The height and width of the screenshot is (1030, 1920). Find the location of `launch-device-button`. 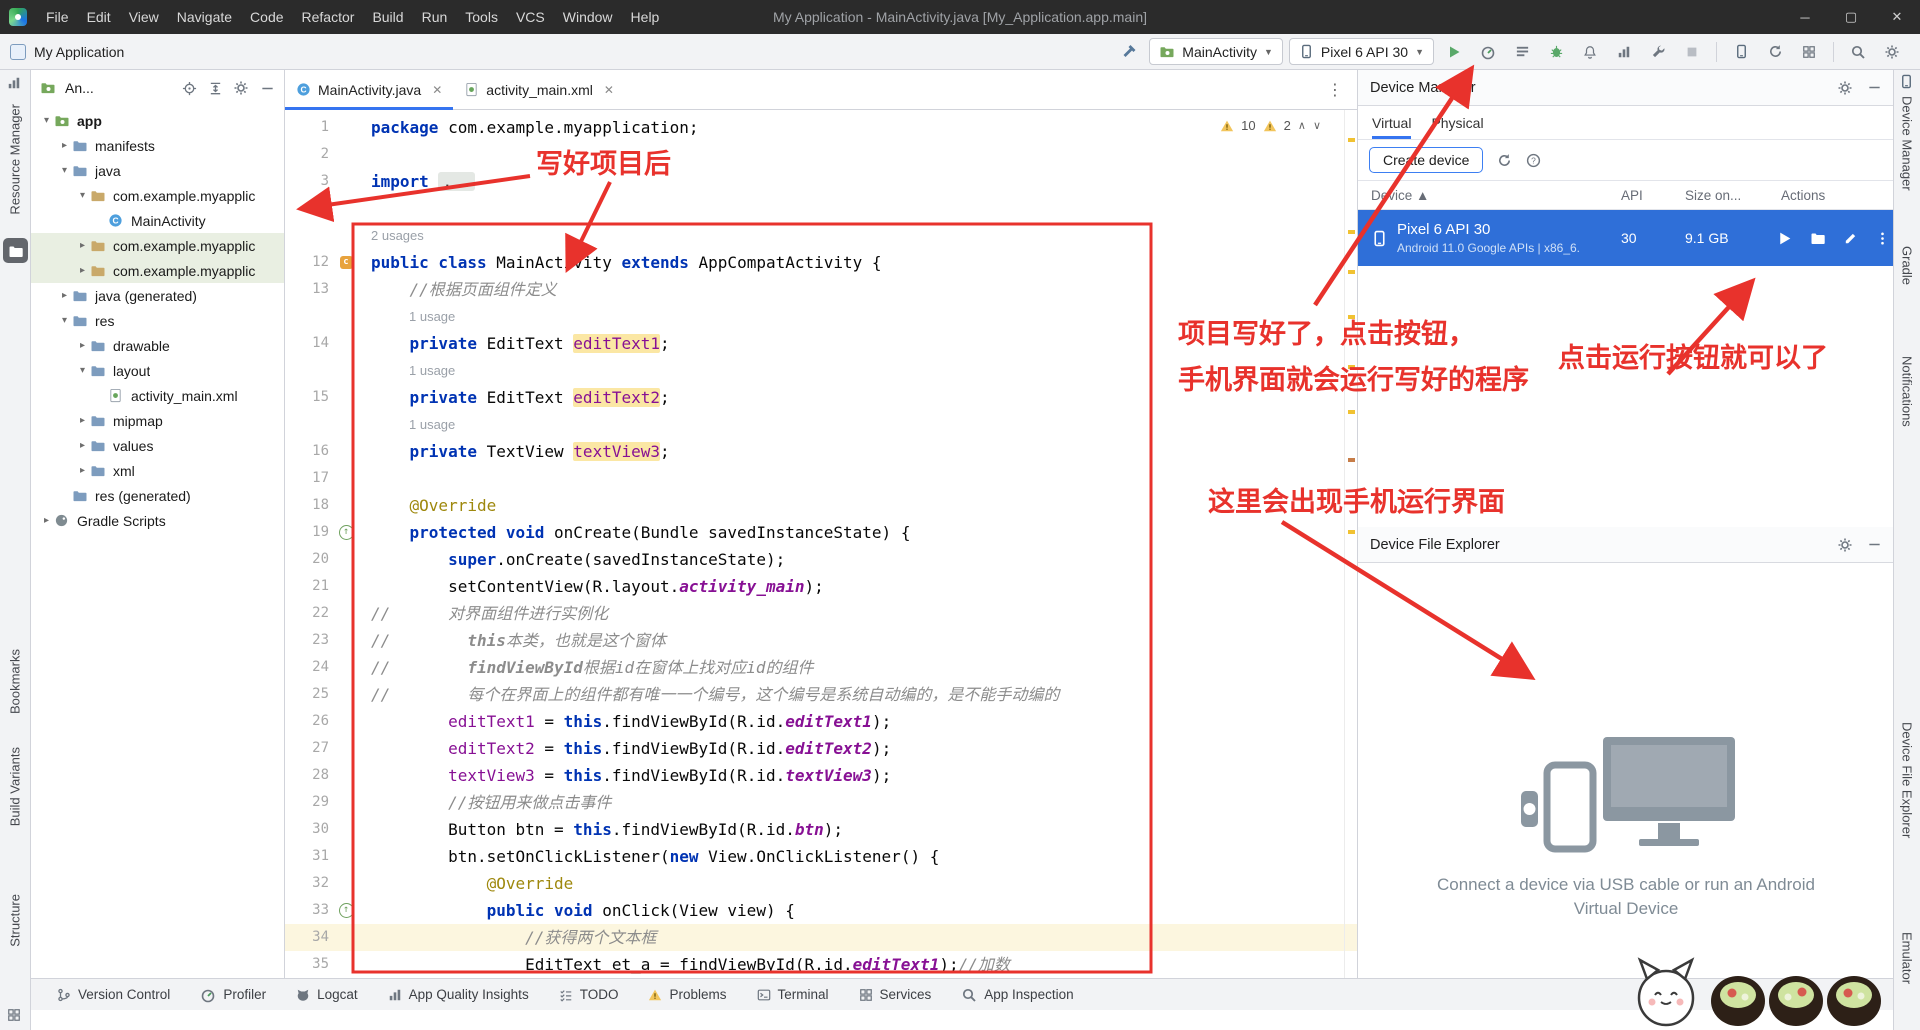

launch-device-button is located at coordinates (1784, 238).